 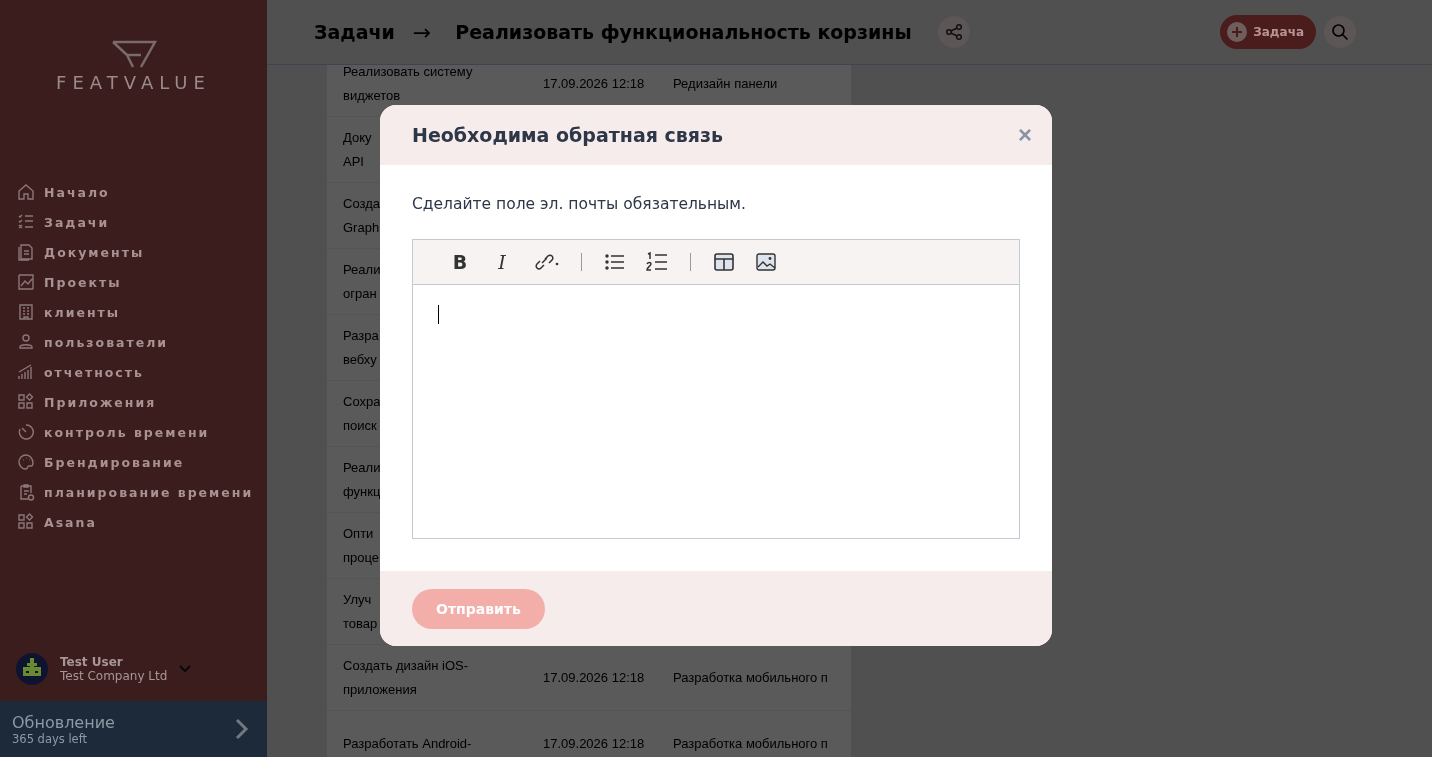 I want to click on nav-item: Брендирование, so click(x=142, y=462).